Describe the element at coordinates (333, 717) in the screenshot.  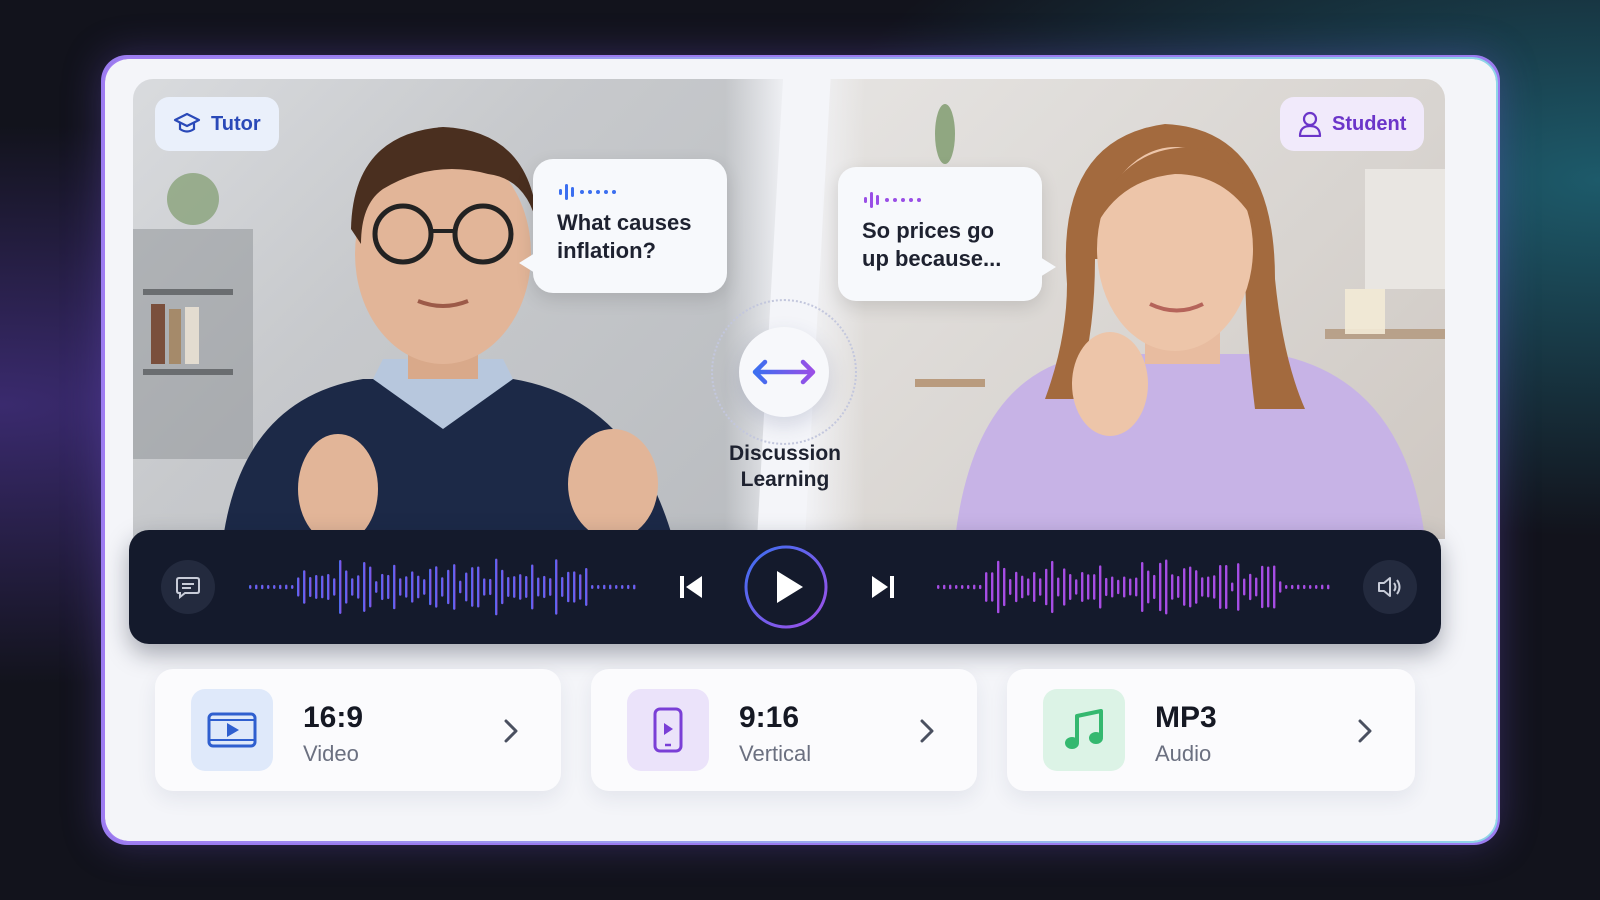
I see `format-title: 16:9` at that location.